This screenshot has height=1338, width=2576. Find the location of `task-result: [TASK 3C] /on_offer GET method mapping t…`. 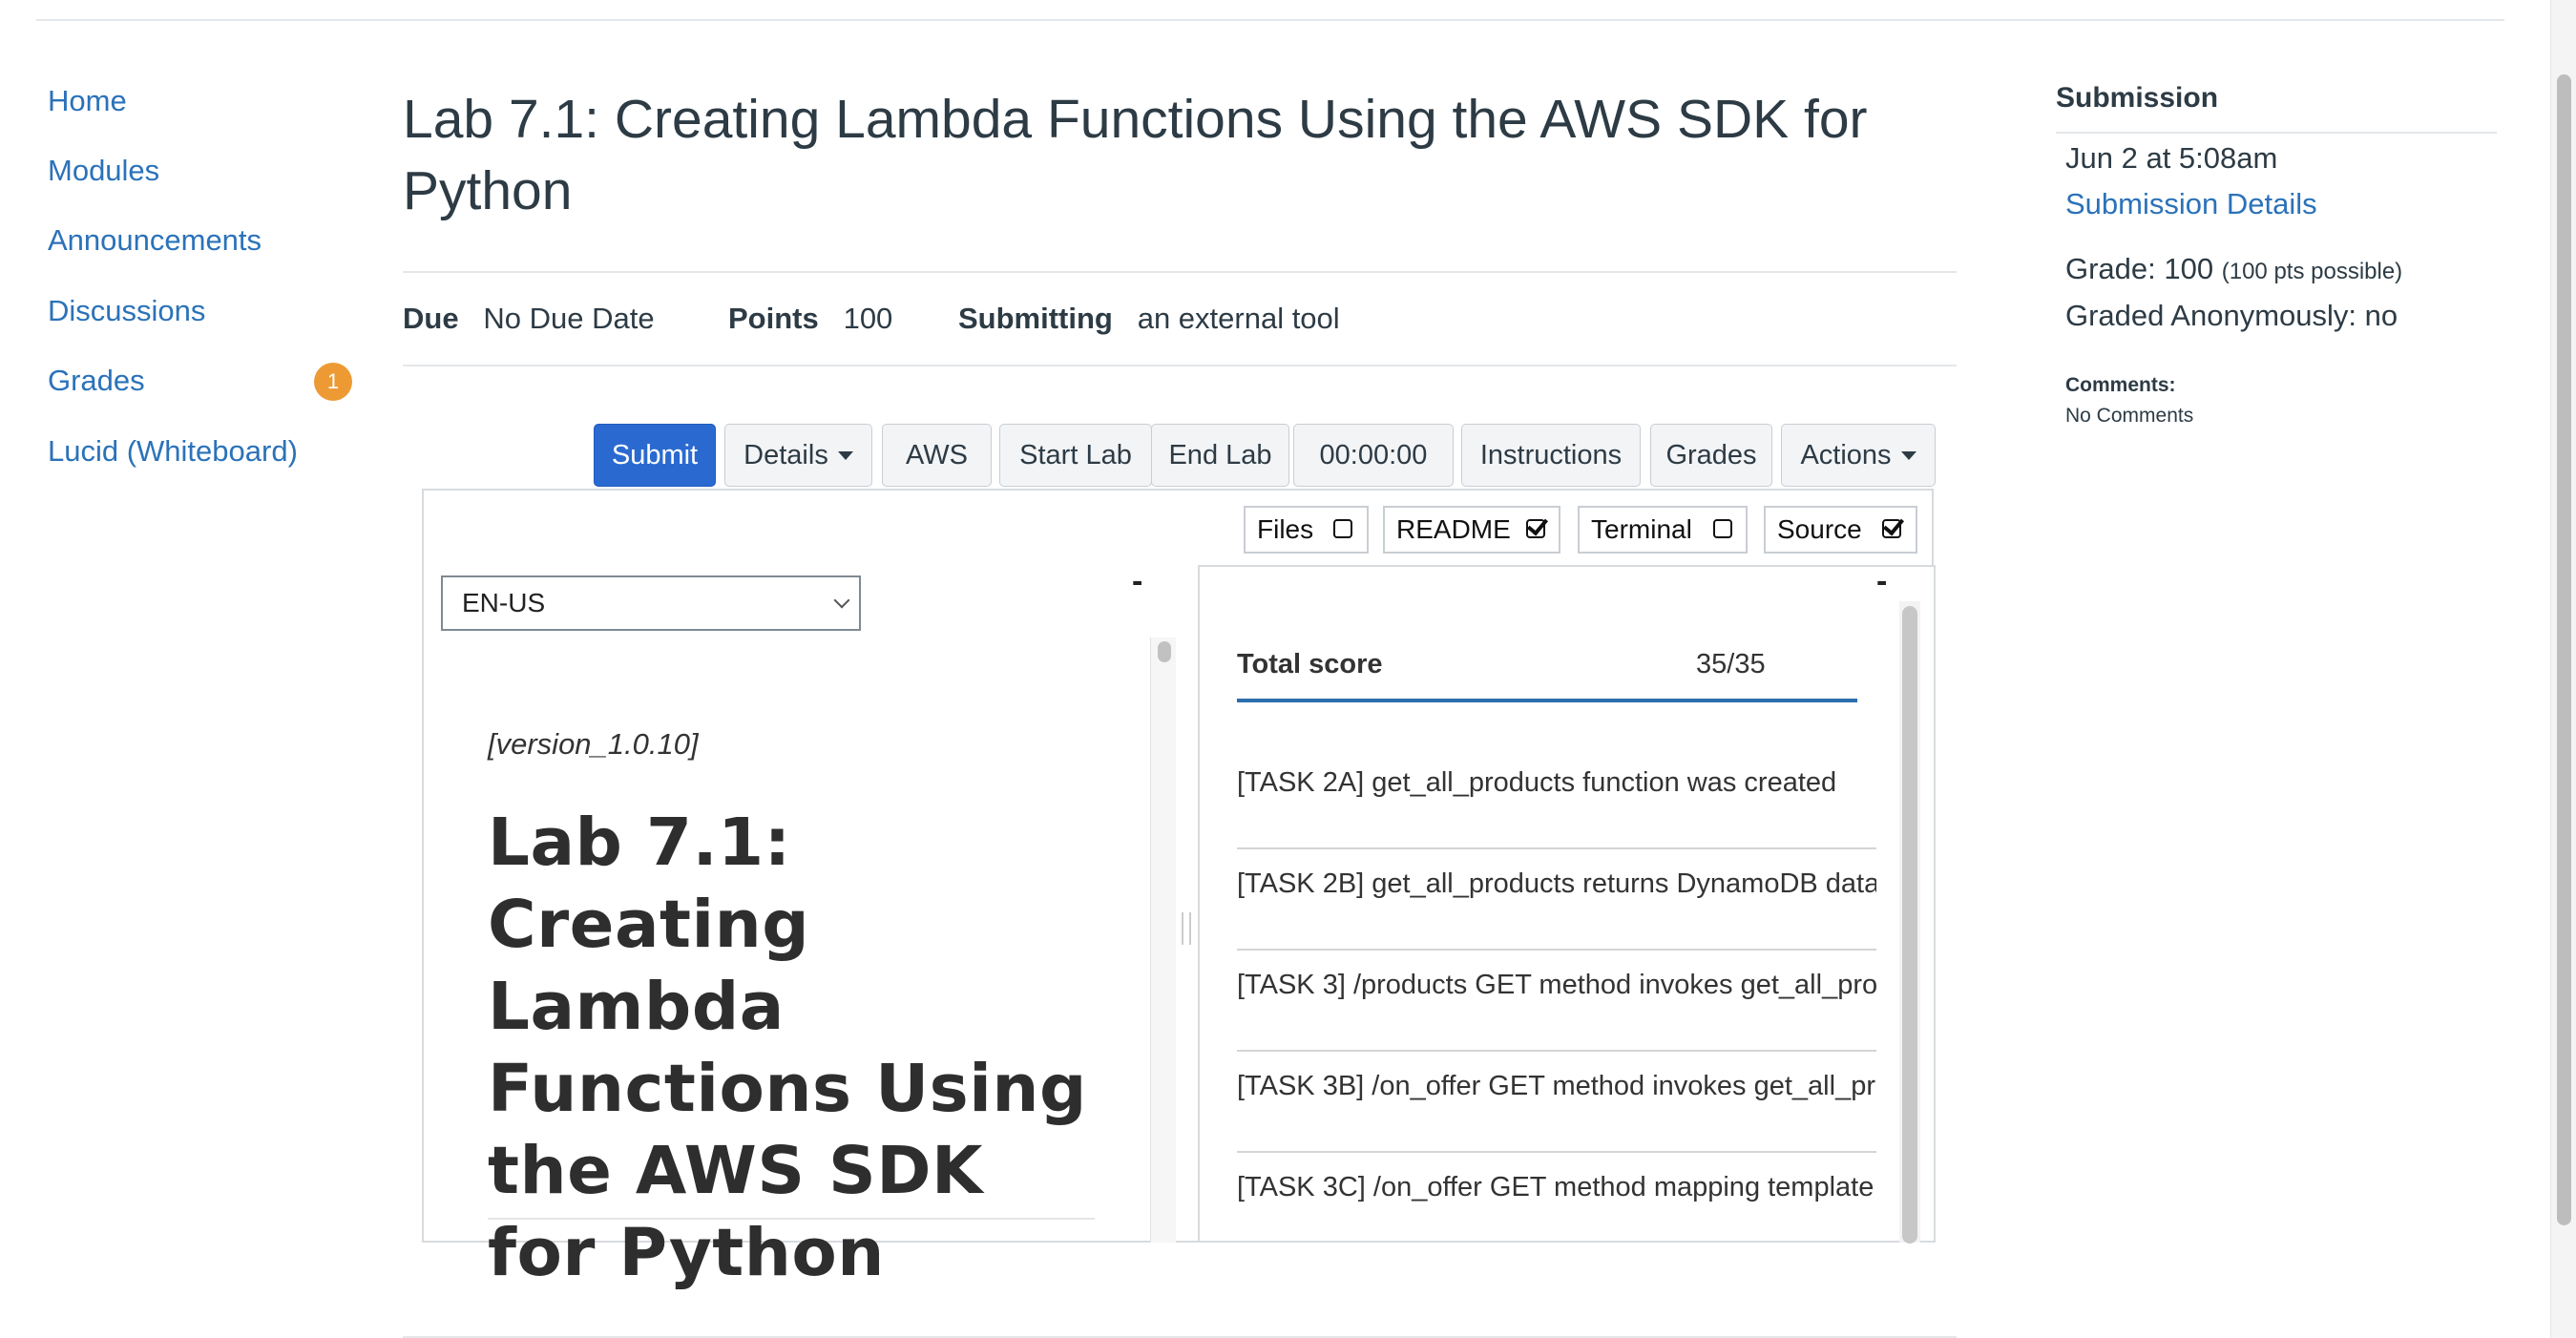

task-result: [TASK 3C] /on_offer GET method mapping t… is located at coordinates (1556, 1187).